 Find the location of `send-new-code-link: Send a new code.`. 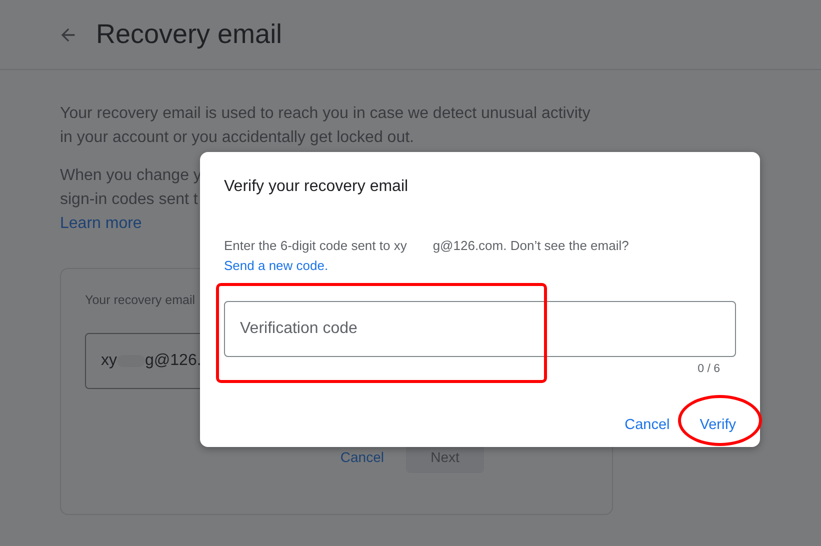

send-new-code-link: Send a new code. is located at coordinates (276, 265).